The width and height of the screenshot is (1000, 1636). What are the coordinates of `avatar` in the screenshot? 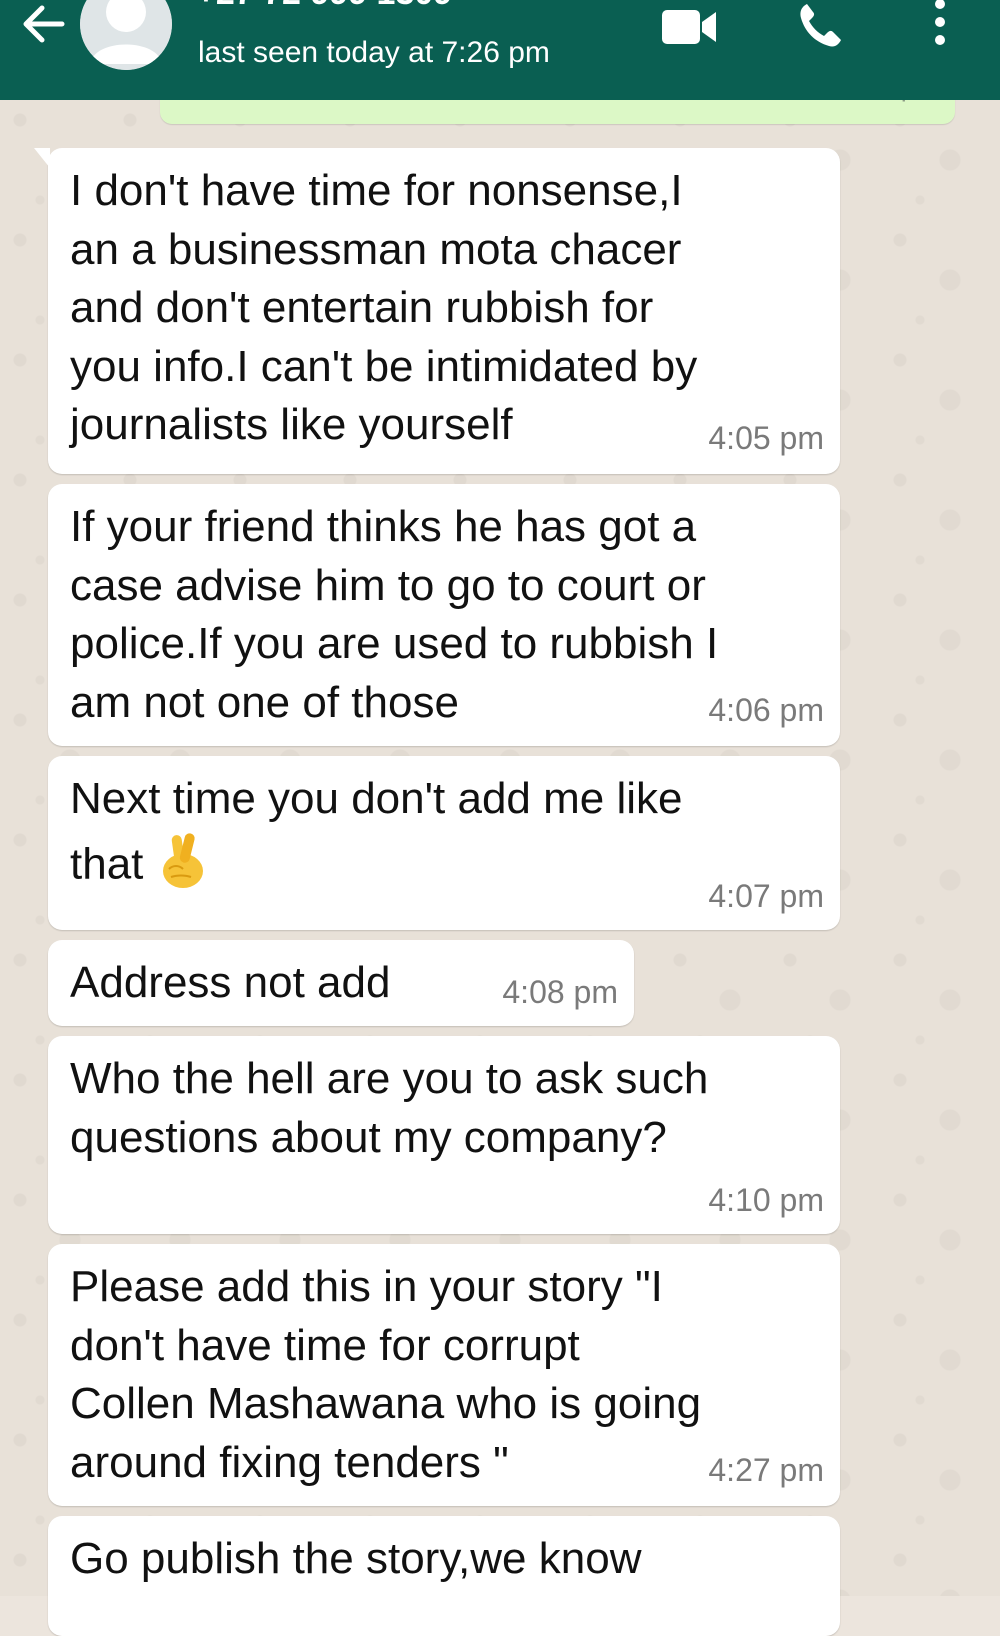 It's located at (126, 35).